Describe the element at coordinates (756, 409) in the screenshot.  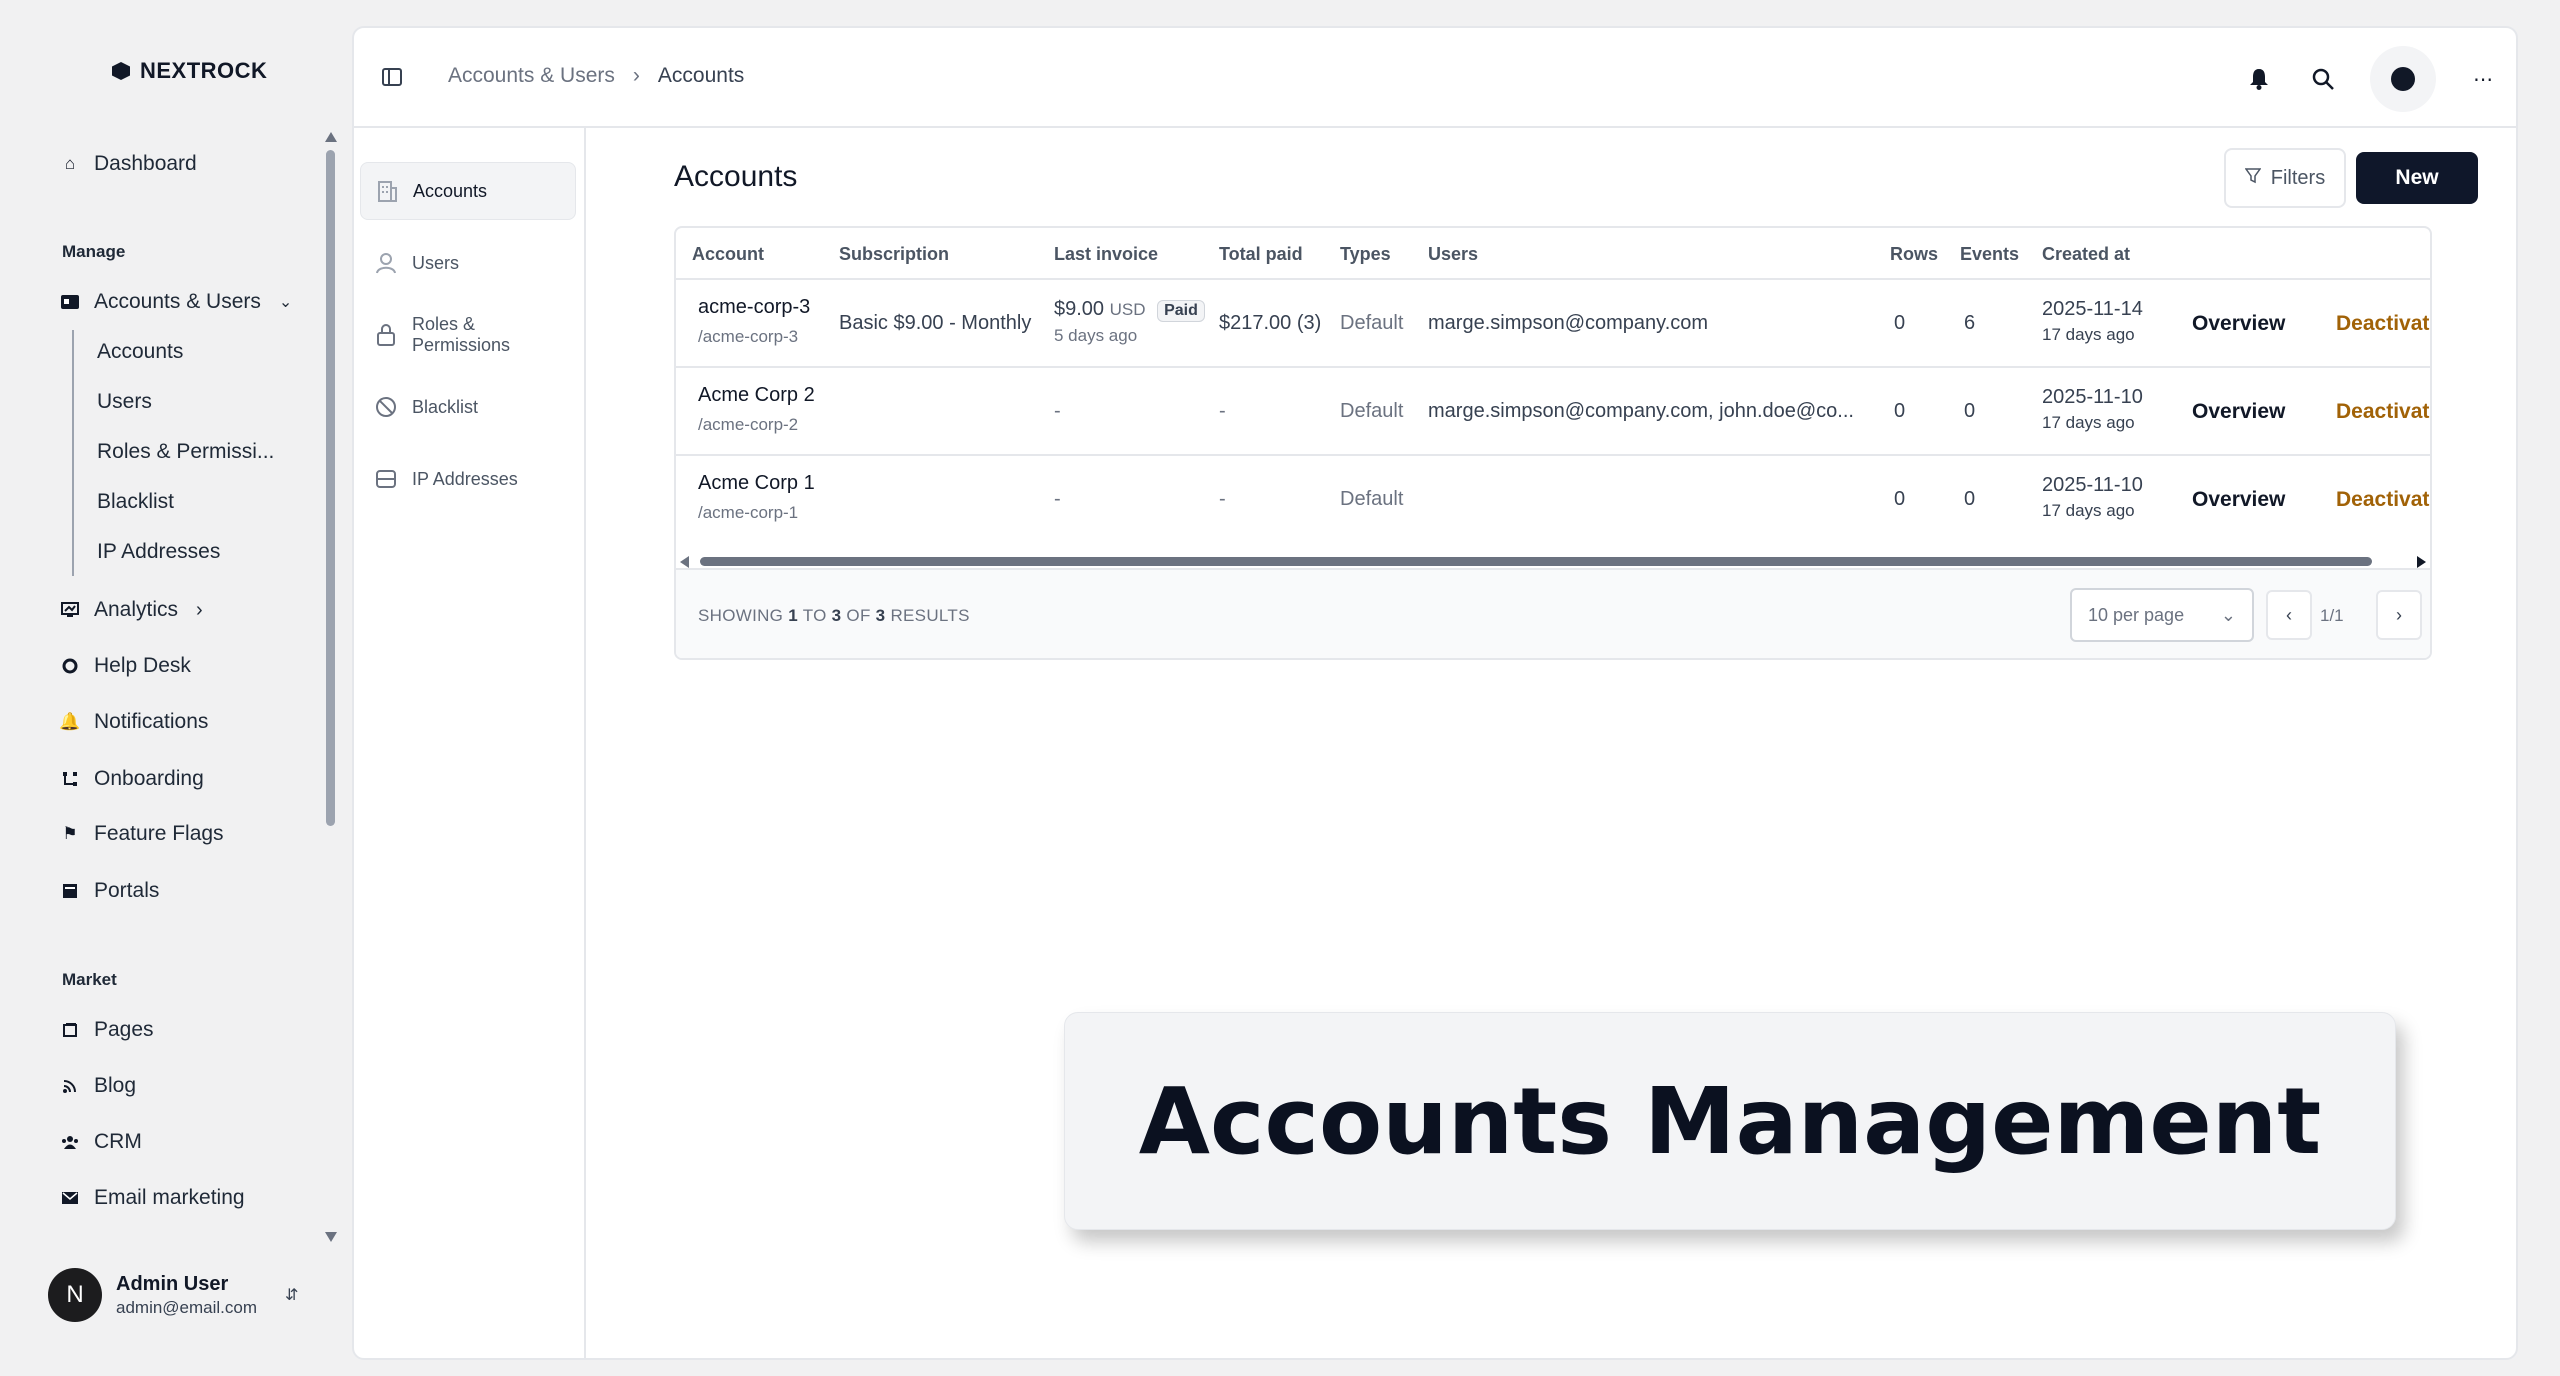
I see `account-cell: Acme Corp 2 /acme-corp-2` at that location.